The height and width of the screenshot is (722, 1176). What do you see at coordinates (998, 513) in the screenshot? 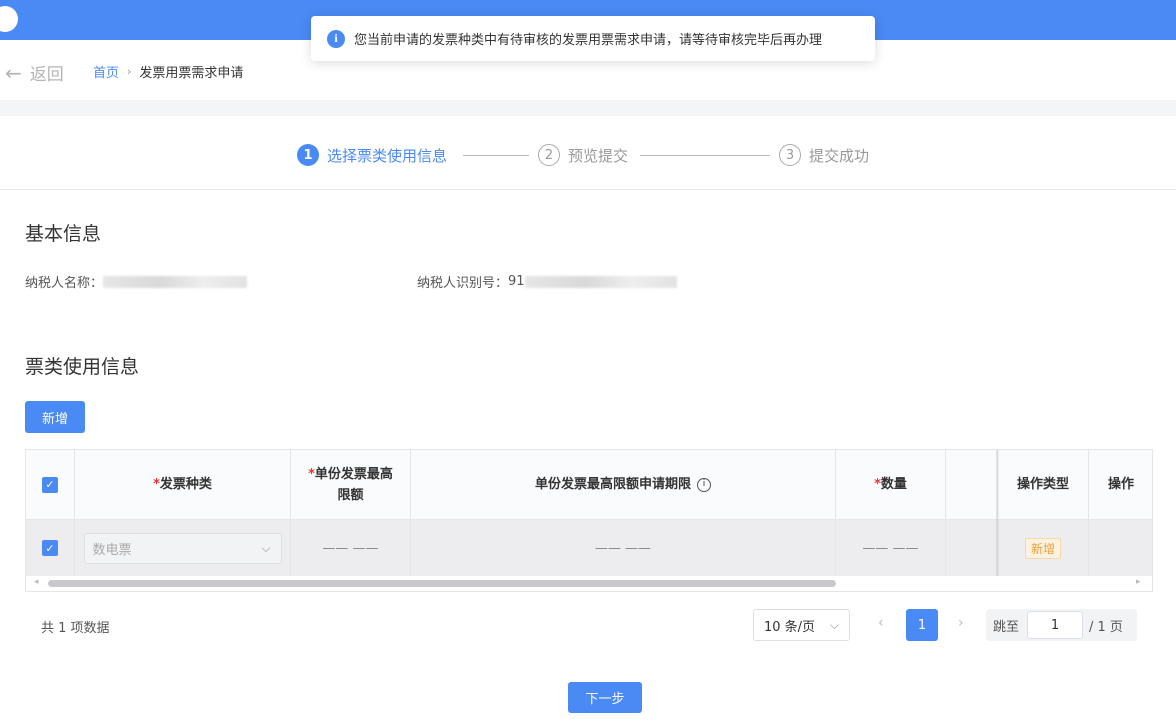
I see `fixed-column-shadow` at bounding box center [998, 513].